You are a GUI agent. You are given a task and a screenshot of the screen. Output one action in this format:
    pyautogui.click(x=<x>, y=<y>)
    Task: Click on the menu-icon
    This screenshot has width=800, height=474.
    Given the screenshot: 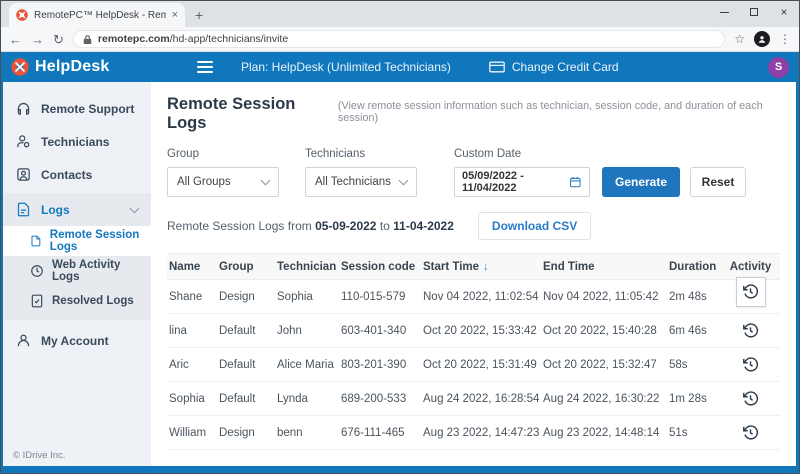 What is the action you would take?
    pyautogui.click(x=205, y=67)
    